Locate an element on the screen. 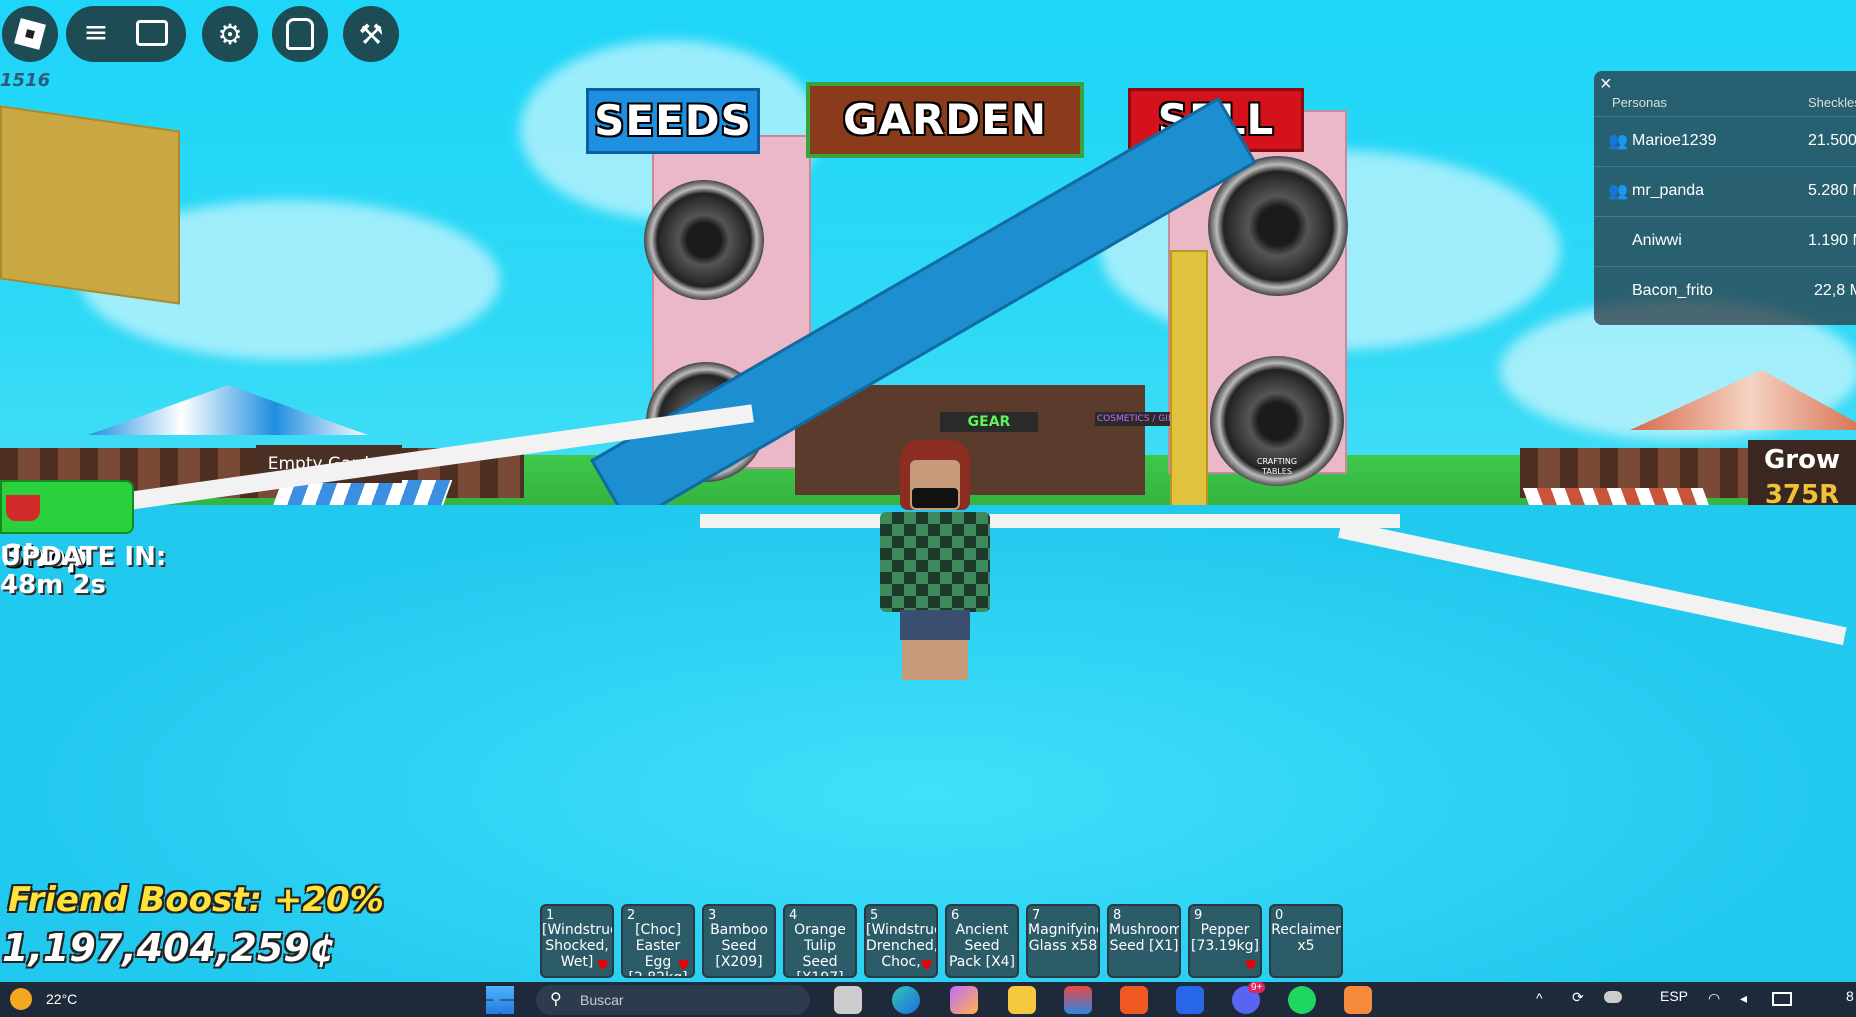  language-indicator: ESP is located at coordinates (1674, 996).